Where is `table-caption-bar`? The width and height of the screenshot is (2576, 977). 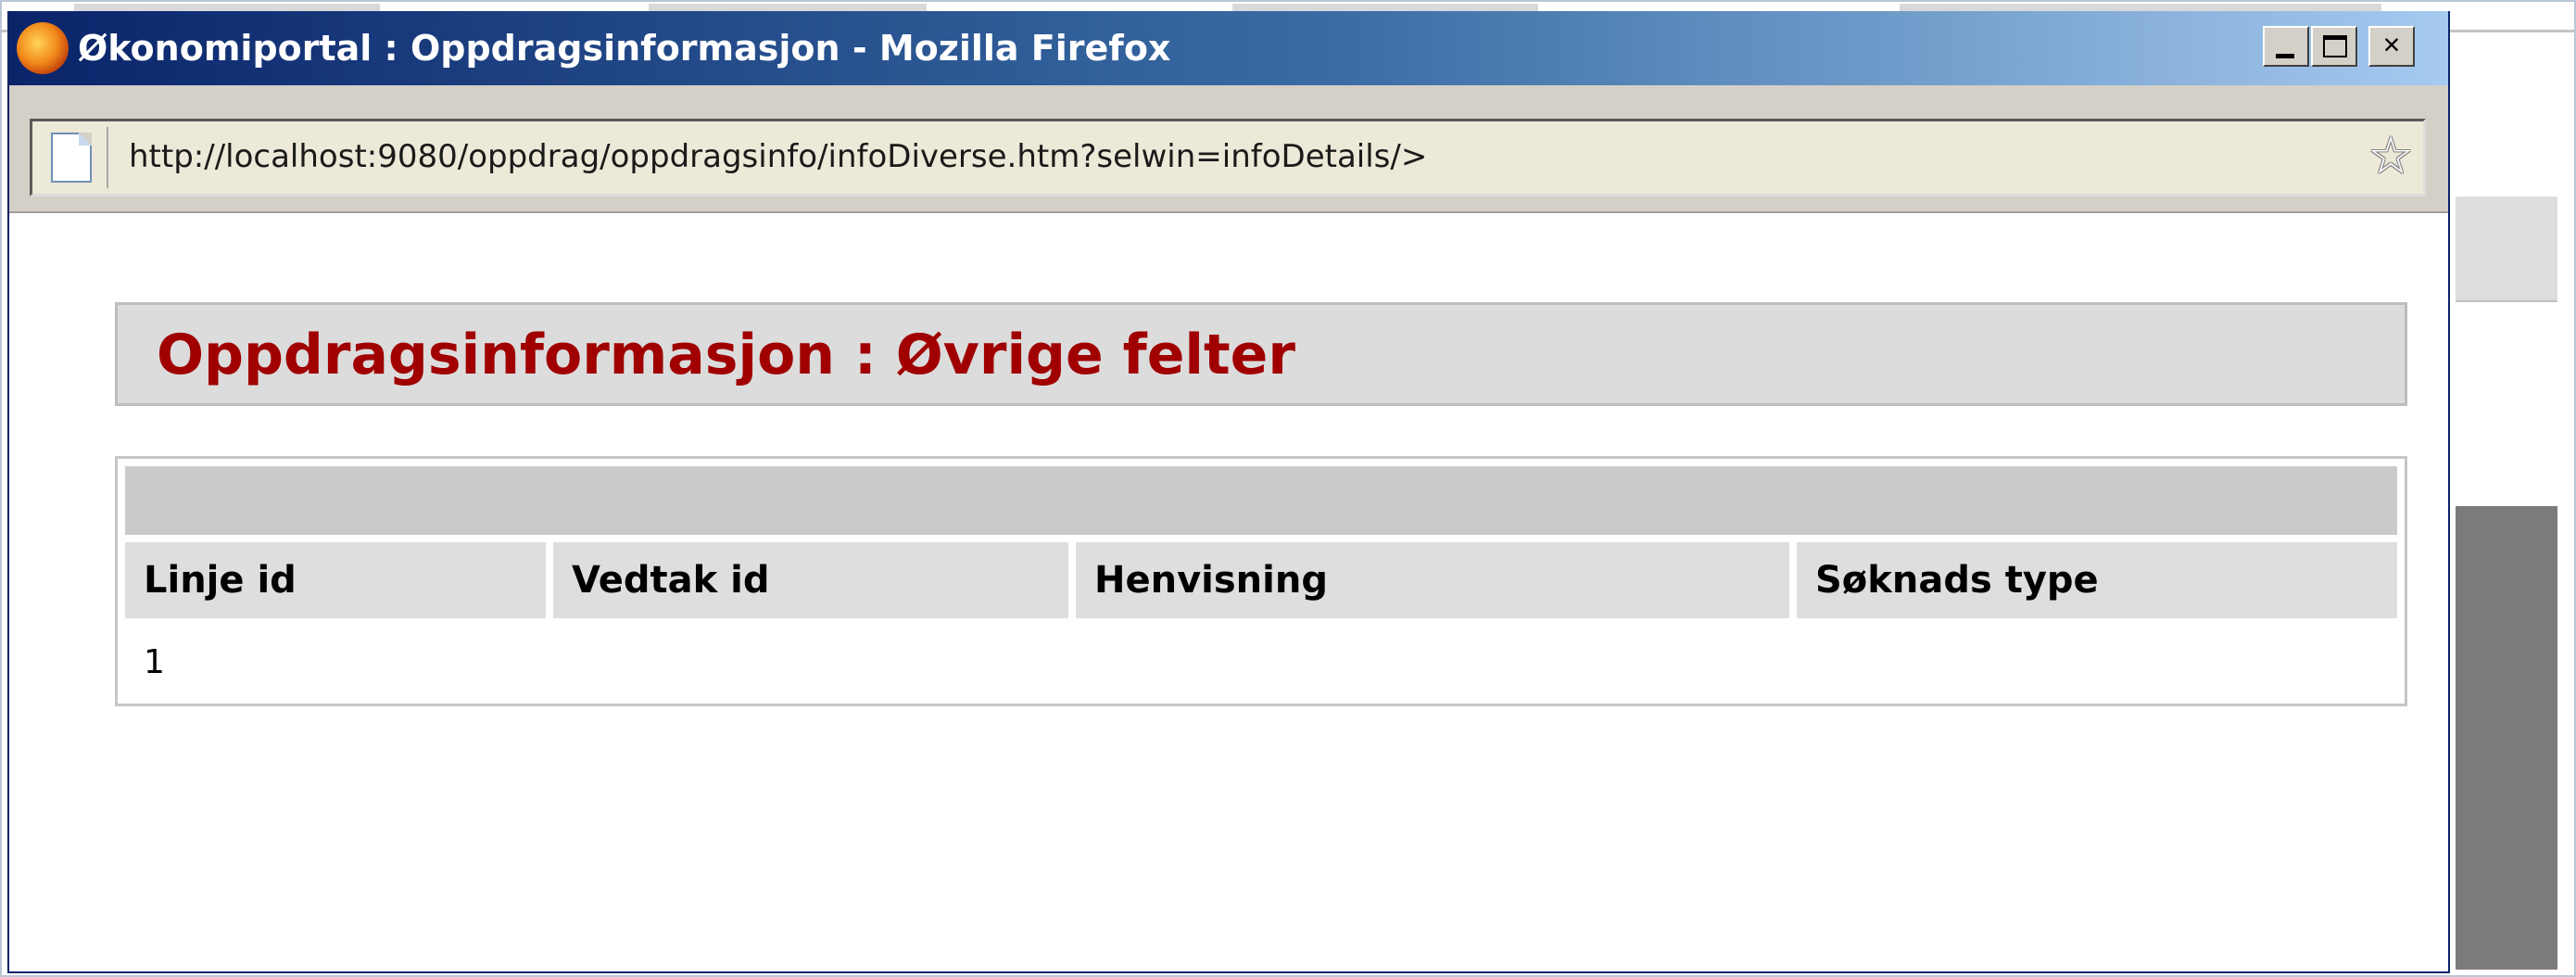 table-caption-bar is located at coordinates (1261, 501).